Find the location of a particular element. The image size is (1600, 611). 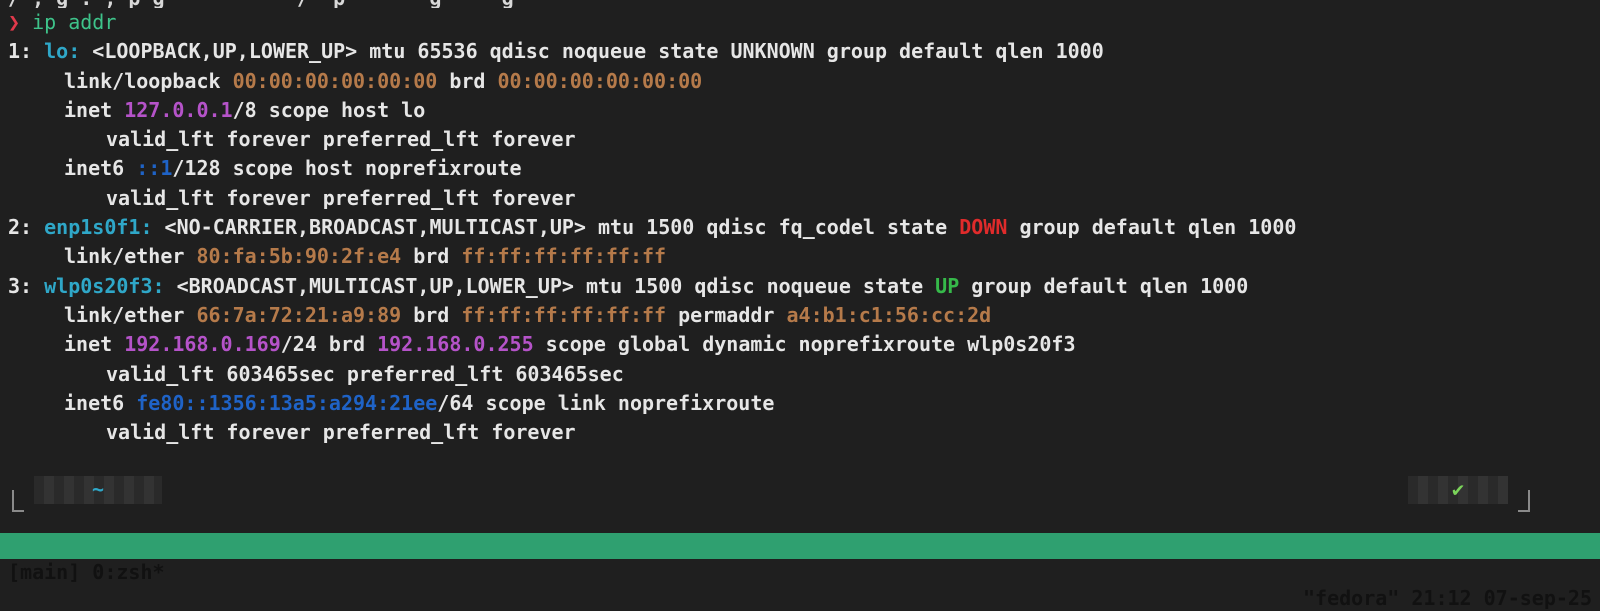

state-up: UP is located at coordinates (947, 285).